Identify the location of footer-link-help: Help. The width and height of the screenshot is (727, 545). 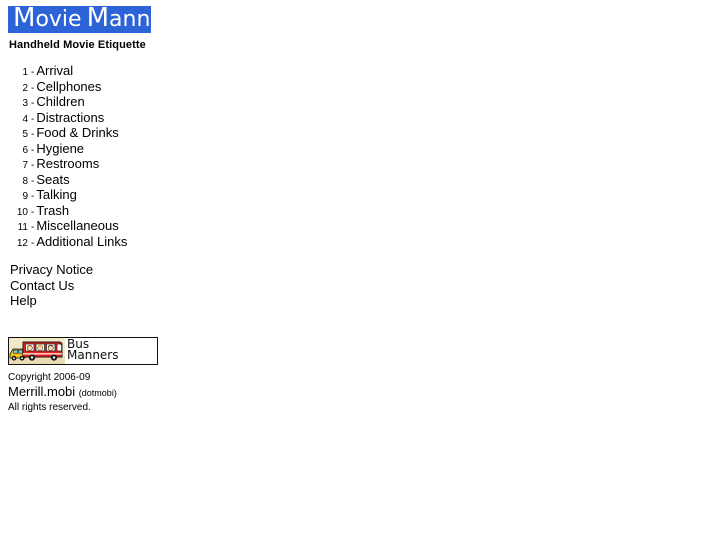
(51, 301).